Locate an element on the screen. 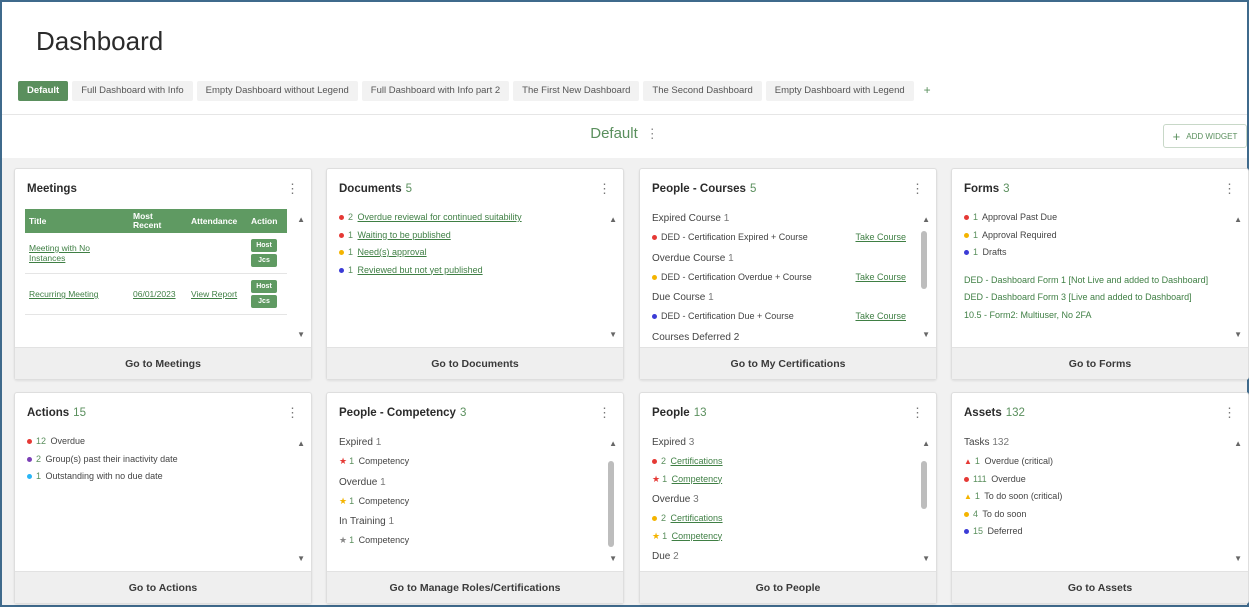  add-tab-button: + is located at coordinates (927, 91).